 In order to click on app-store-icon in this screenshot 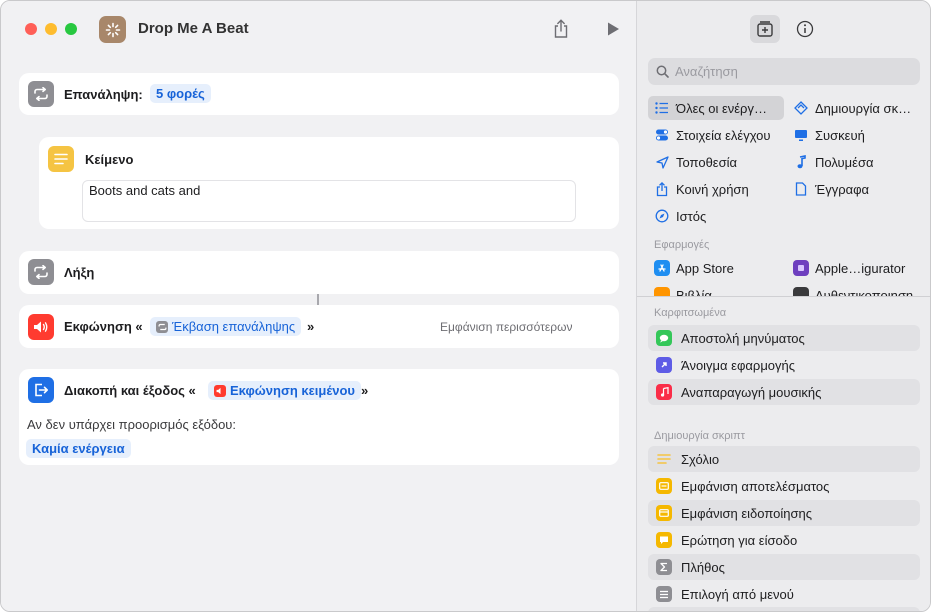, I will do `click(662, 268)`.